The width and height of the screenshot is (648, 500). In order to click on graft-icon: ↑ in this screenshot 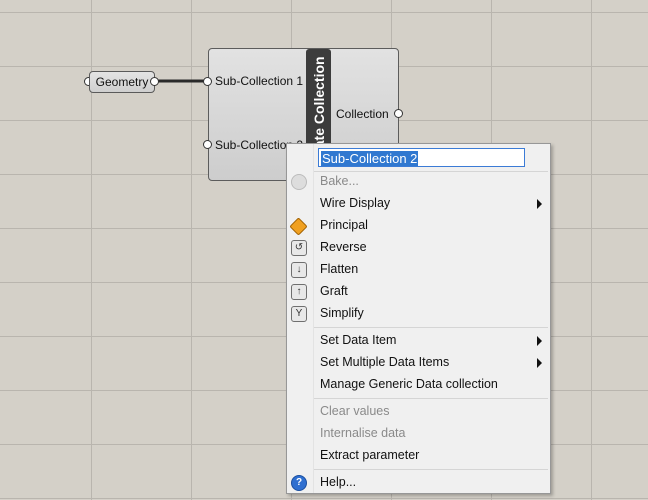, I will do `click(299, 292)`.